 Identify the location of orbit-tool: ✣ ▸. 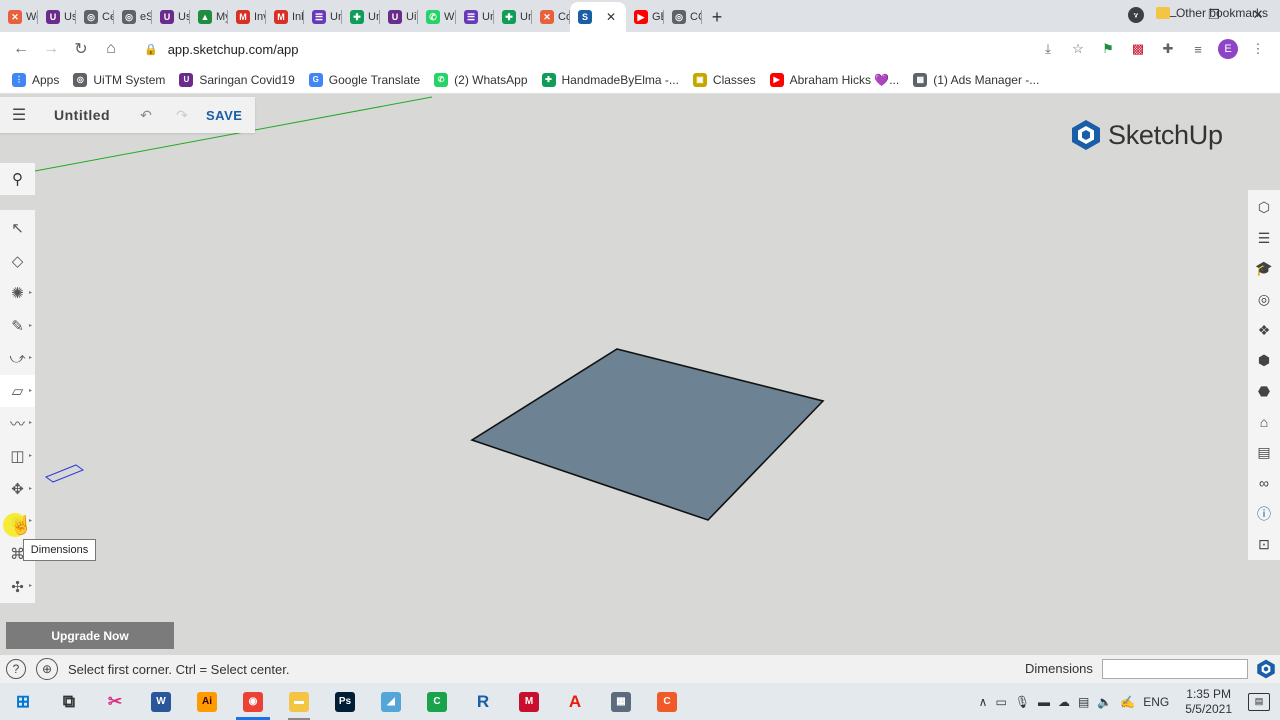
(17, 586).